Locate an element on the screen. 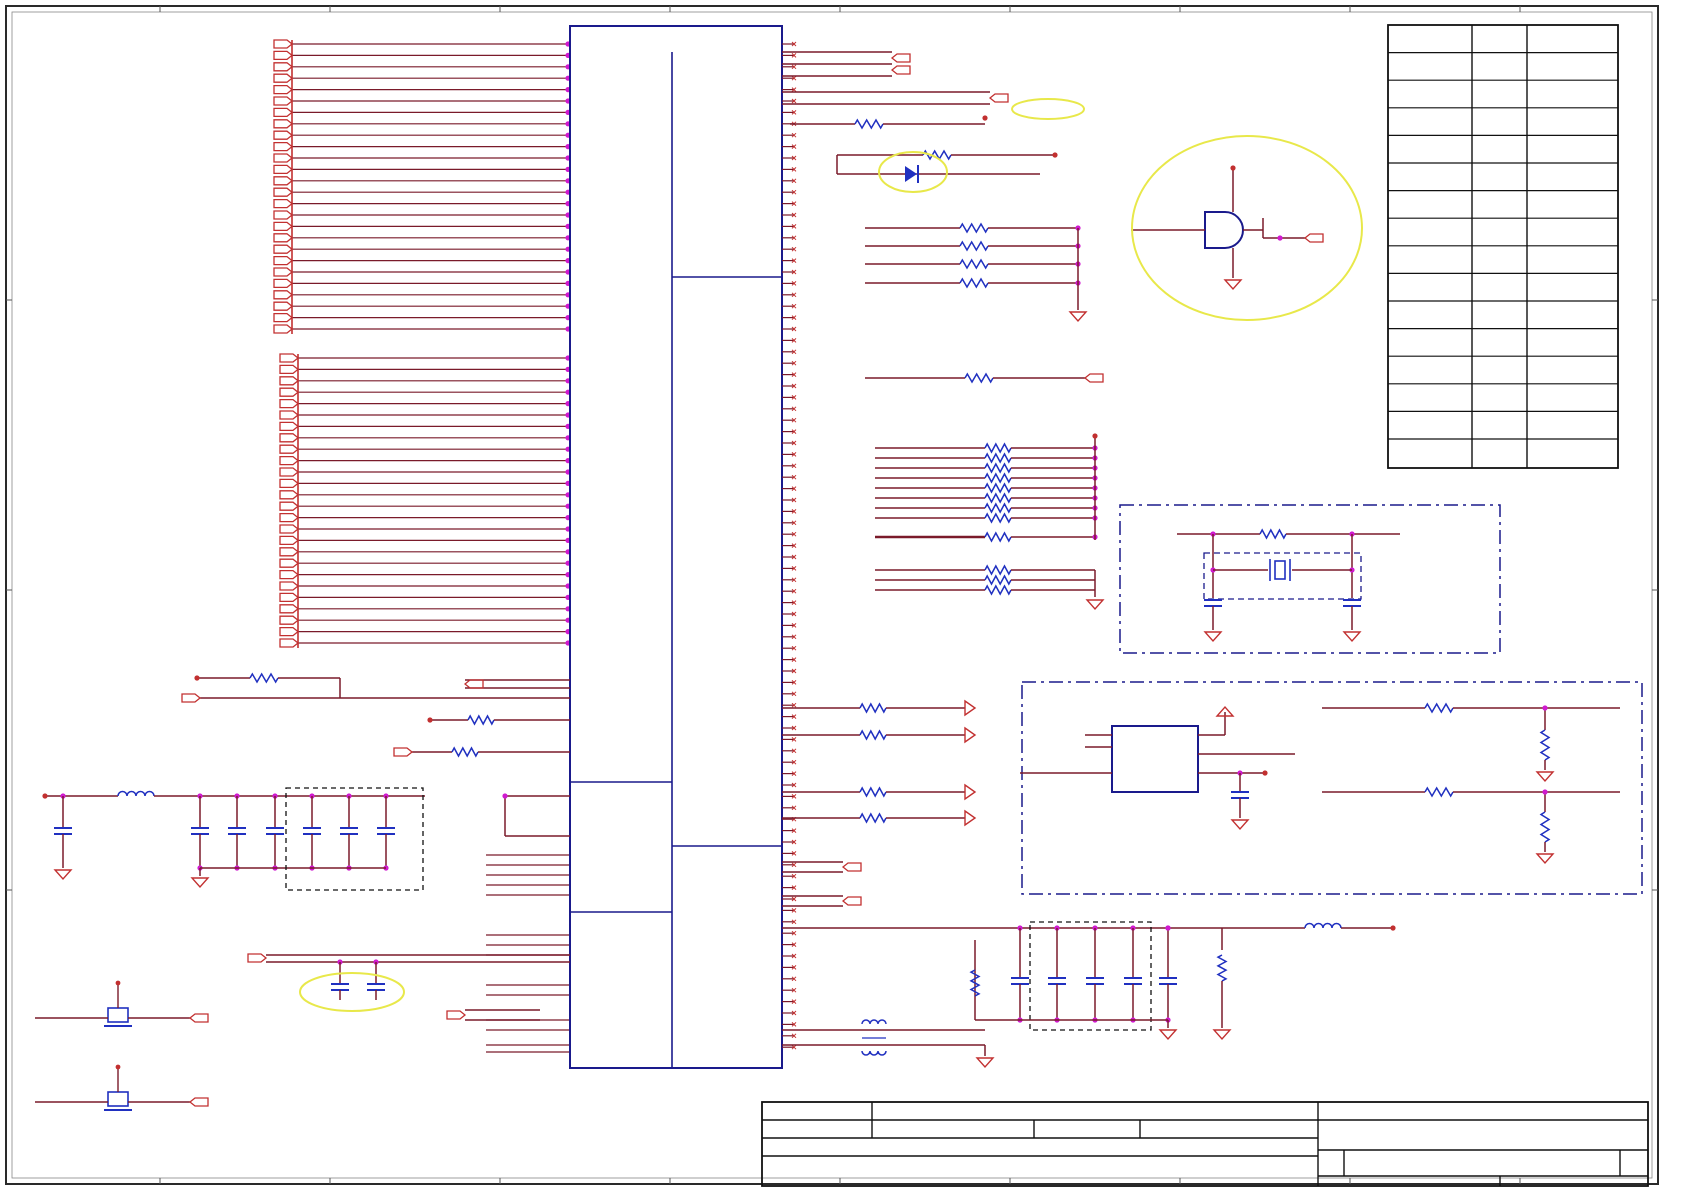  crystal-box is located at coordinates (1310, 579).